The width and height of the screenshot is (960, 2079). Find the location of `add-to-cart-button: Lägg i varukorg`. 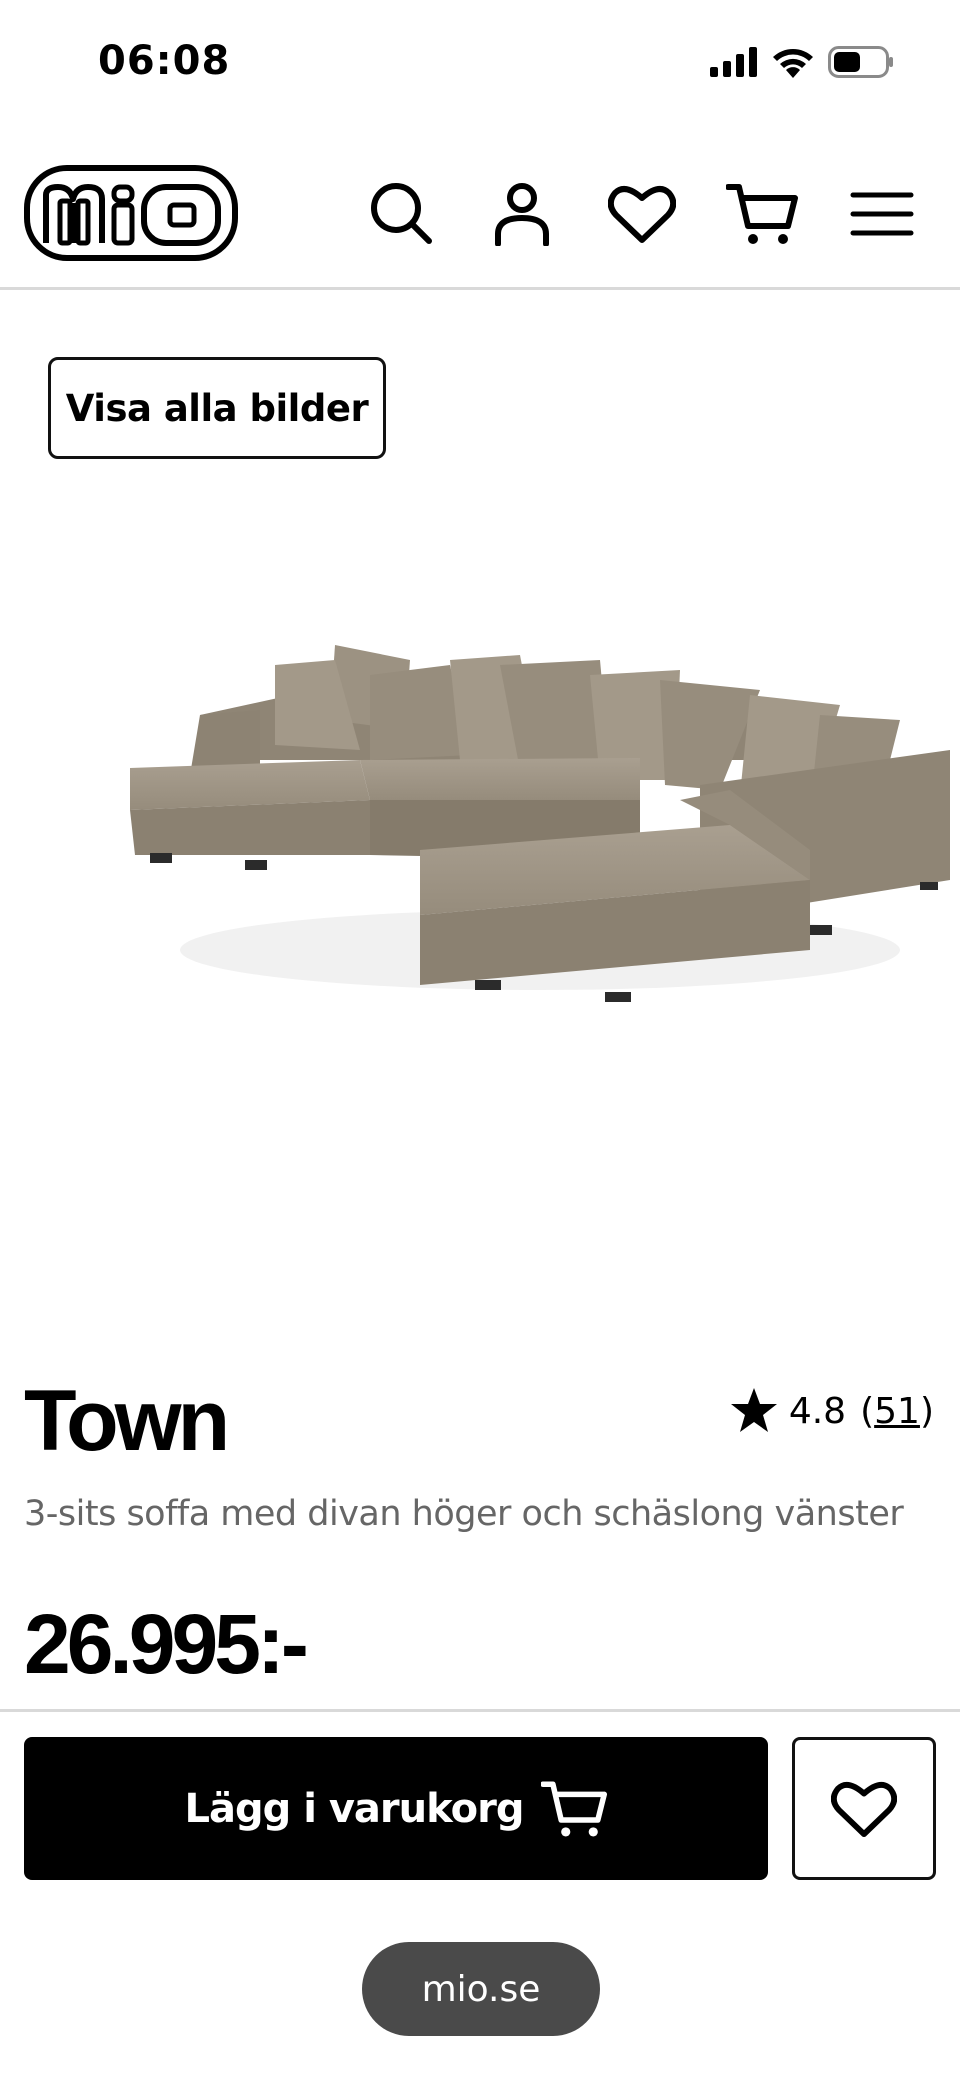

add-to-cart-button: Lägg i varukorg is located at coordinates (396, 1808).